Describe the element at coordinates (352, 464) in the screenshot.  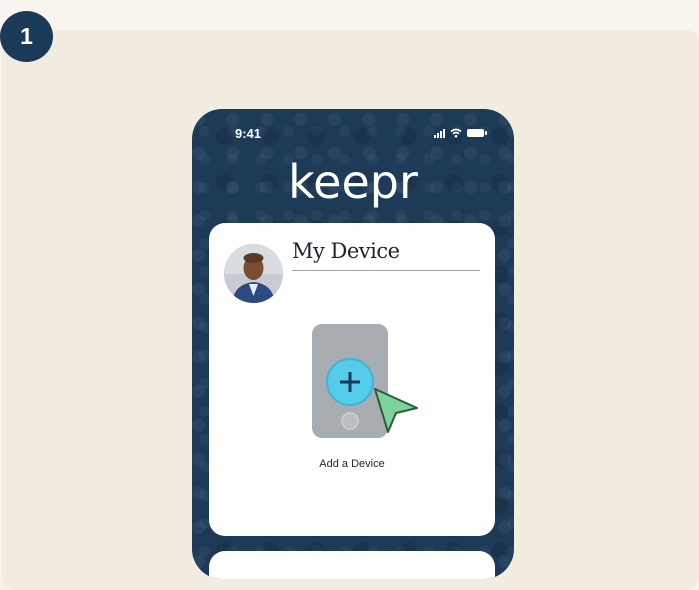
I see `add-device-label: Add a Device` at that location.